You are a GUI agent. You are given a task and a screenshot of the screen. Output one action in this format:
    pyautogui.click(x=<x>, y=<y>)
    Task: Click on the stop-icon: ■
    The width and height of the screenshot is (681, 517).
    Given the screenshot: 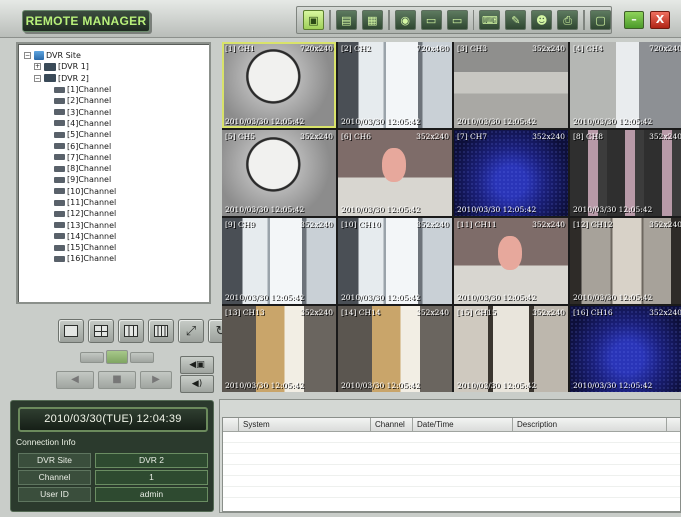 What is the action you would take?
    pyautogui.click(x=117, y=379)
    